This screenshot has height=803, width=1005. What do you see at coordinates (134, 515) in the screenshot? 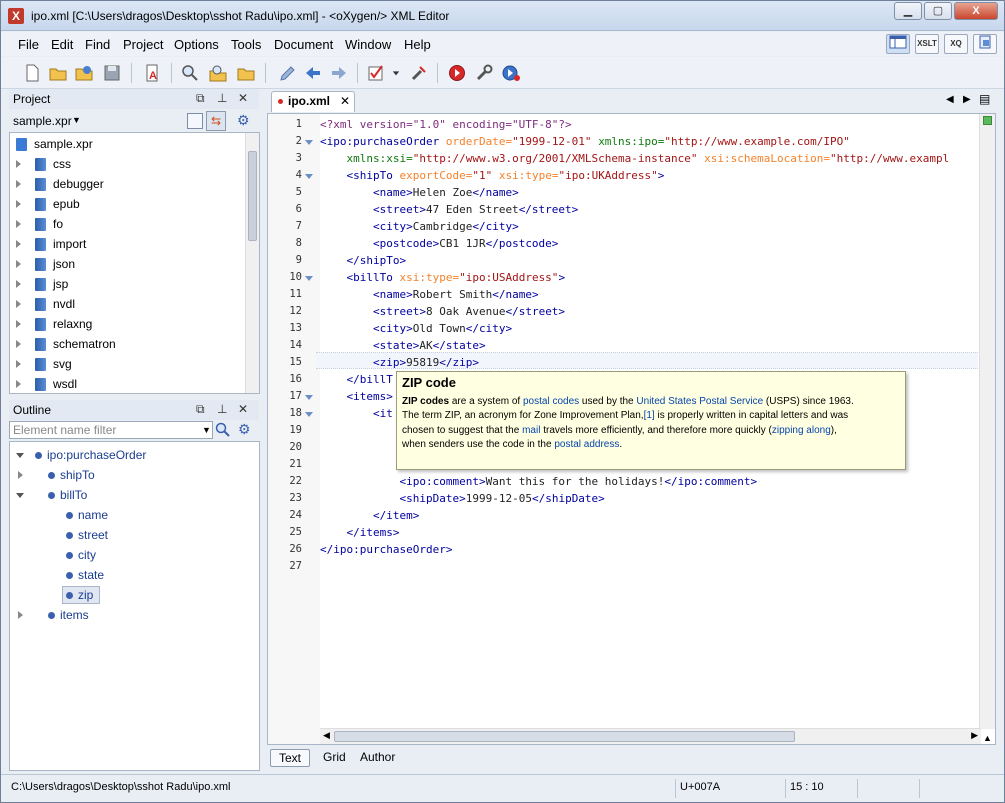
I see `outline-node-name: name` at bounding box center [134, 515].